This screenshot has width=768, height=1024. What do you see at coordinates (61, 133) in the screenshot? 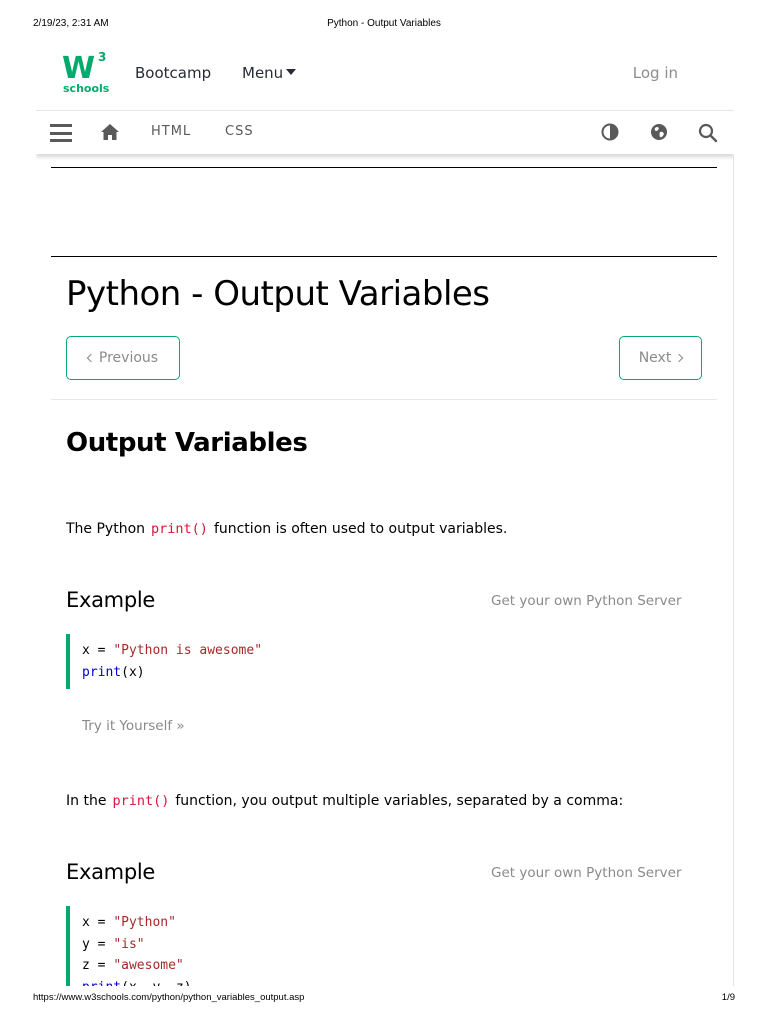
I see `hamburger-icon` at bounding box center [61, 133].